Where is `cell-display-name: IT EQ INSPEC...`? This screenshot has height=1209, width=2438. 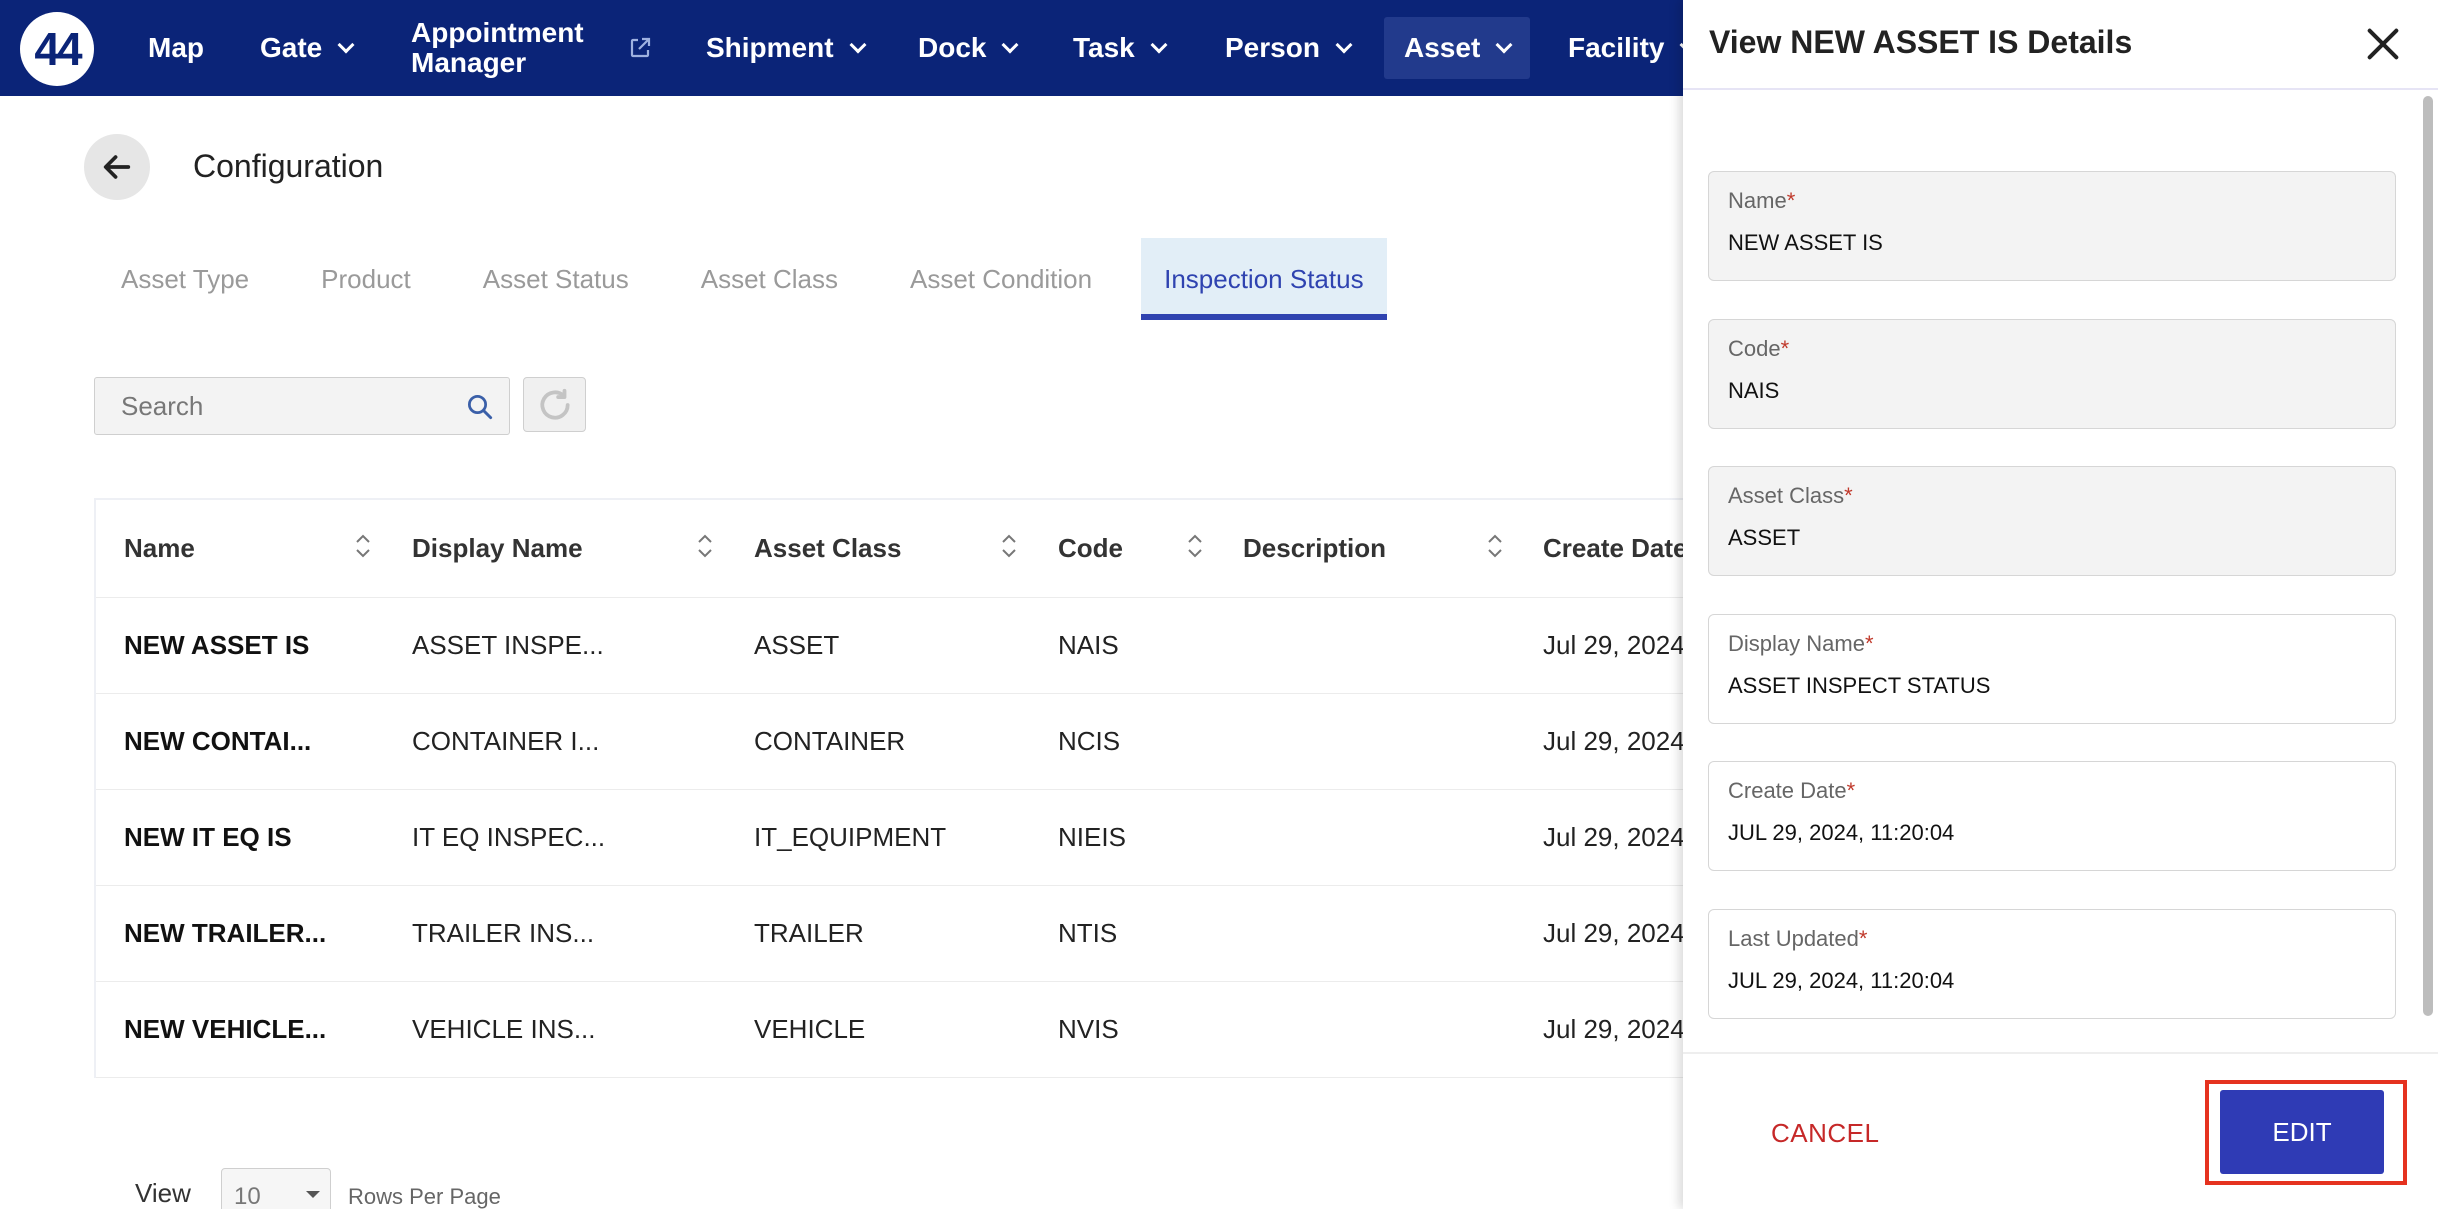 cell-display-name: IT EQ INSPEC... is located at coordinates (509, 837).